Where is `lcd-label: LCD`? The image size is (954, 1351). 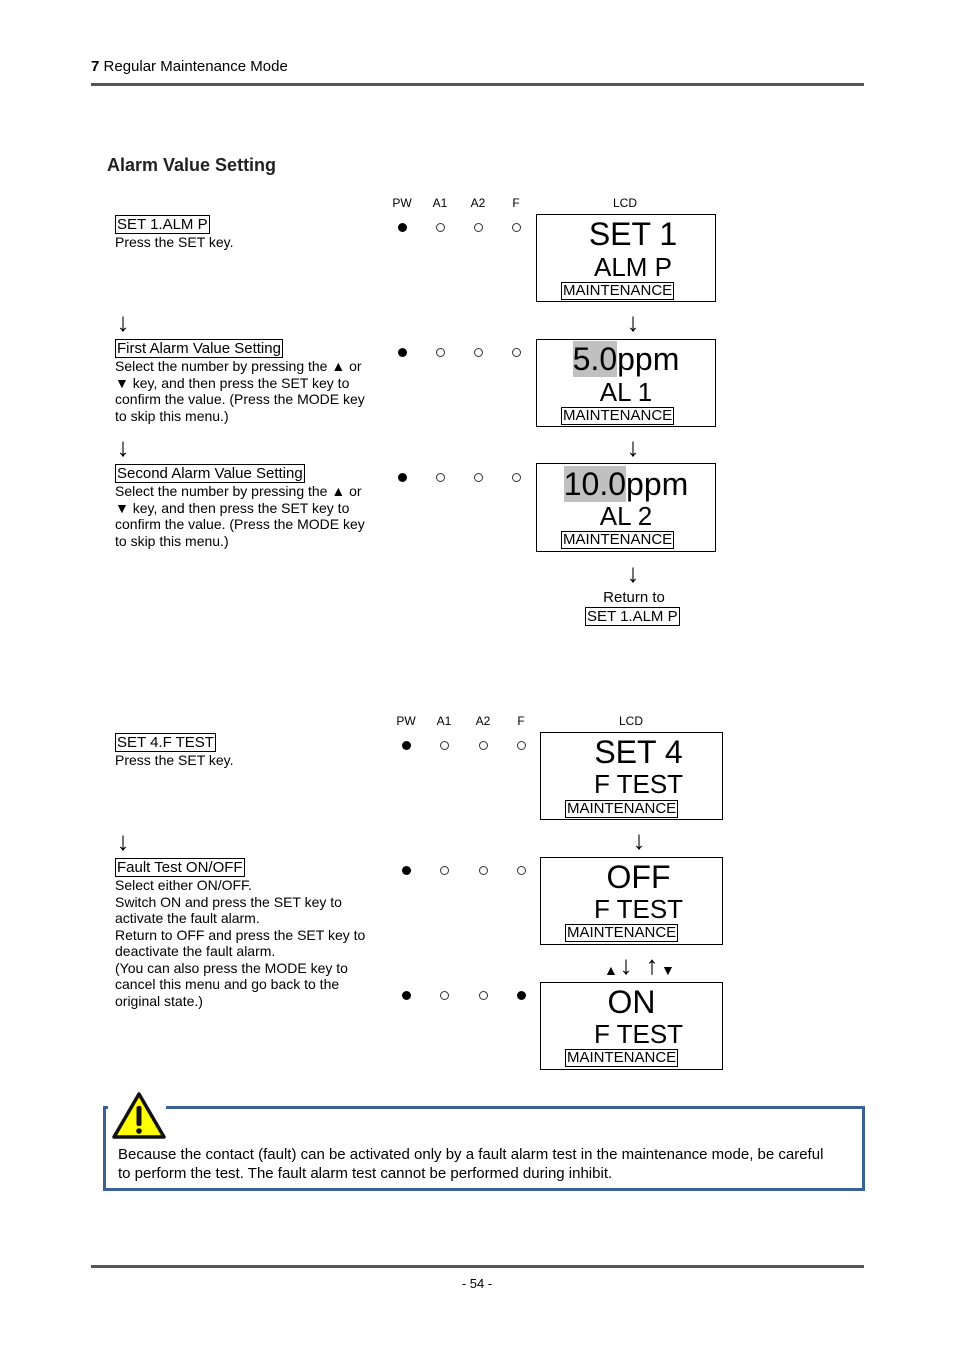 lcd-label: LCD is located at coordinates (624, 203).